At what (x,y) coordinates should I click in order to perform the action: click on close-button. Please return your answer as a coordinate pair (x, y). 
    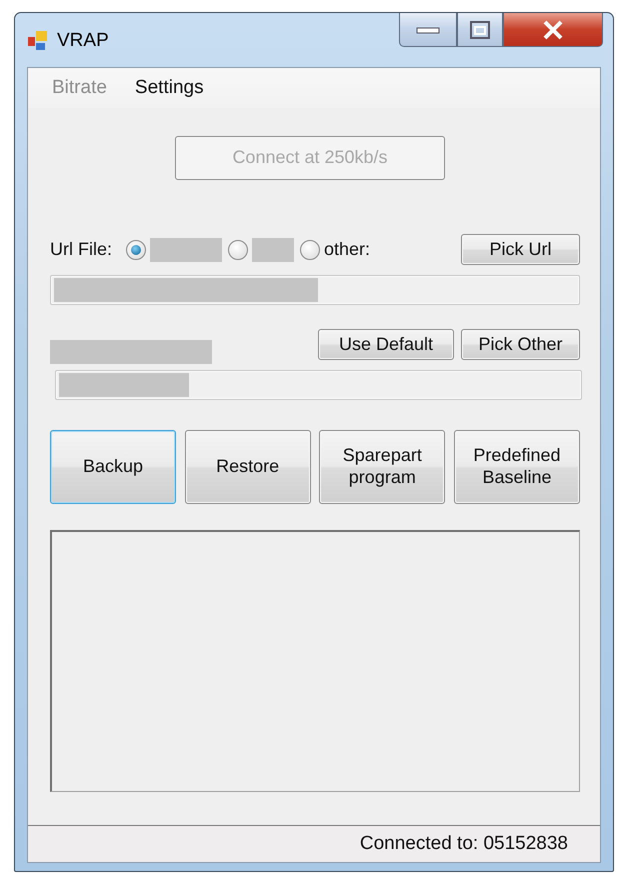
    Looking at the image, I should click on (553, 30).